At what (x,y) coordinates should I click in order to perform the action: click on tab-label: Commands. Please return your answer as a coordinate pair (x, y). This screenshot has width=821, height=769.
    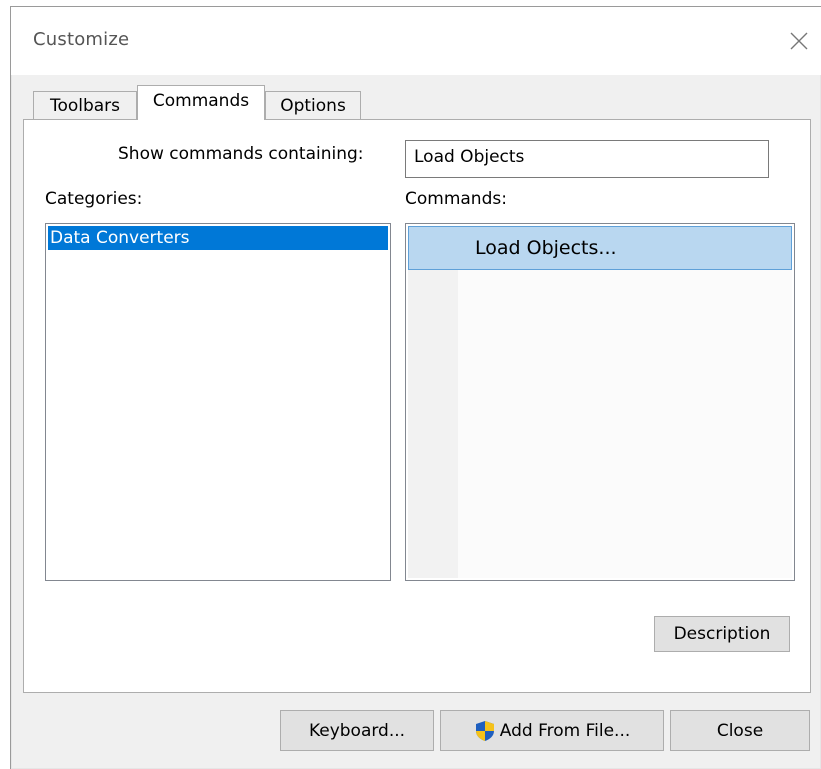
    Looking at the image, I should click on (201, 101).